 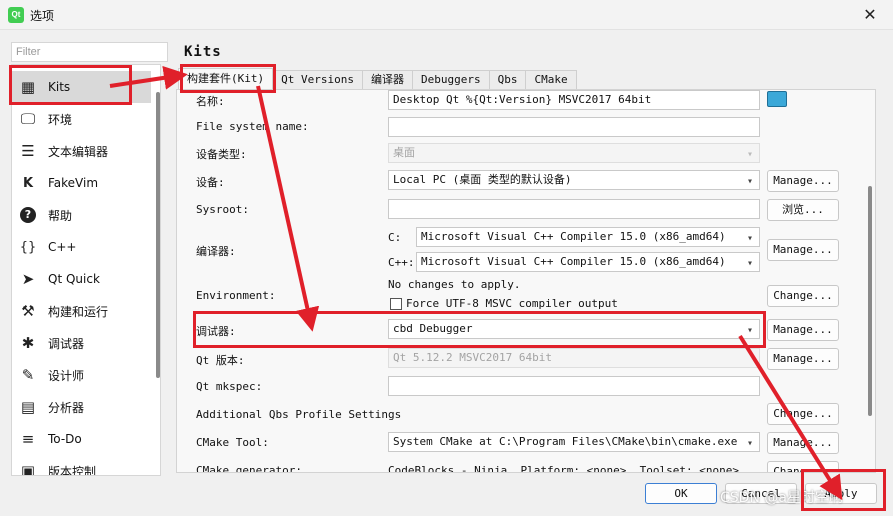 I want to click on arrow-kits-to-tab, so click(x=148, y=77).